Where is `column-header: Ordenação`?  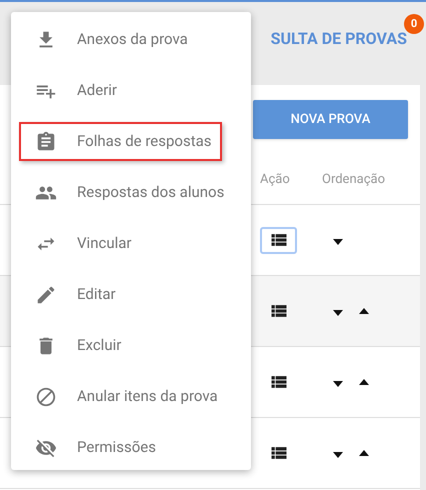 column-header: Ordenação is located at coordinates (353, 179).